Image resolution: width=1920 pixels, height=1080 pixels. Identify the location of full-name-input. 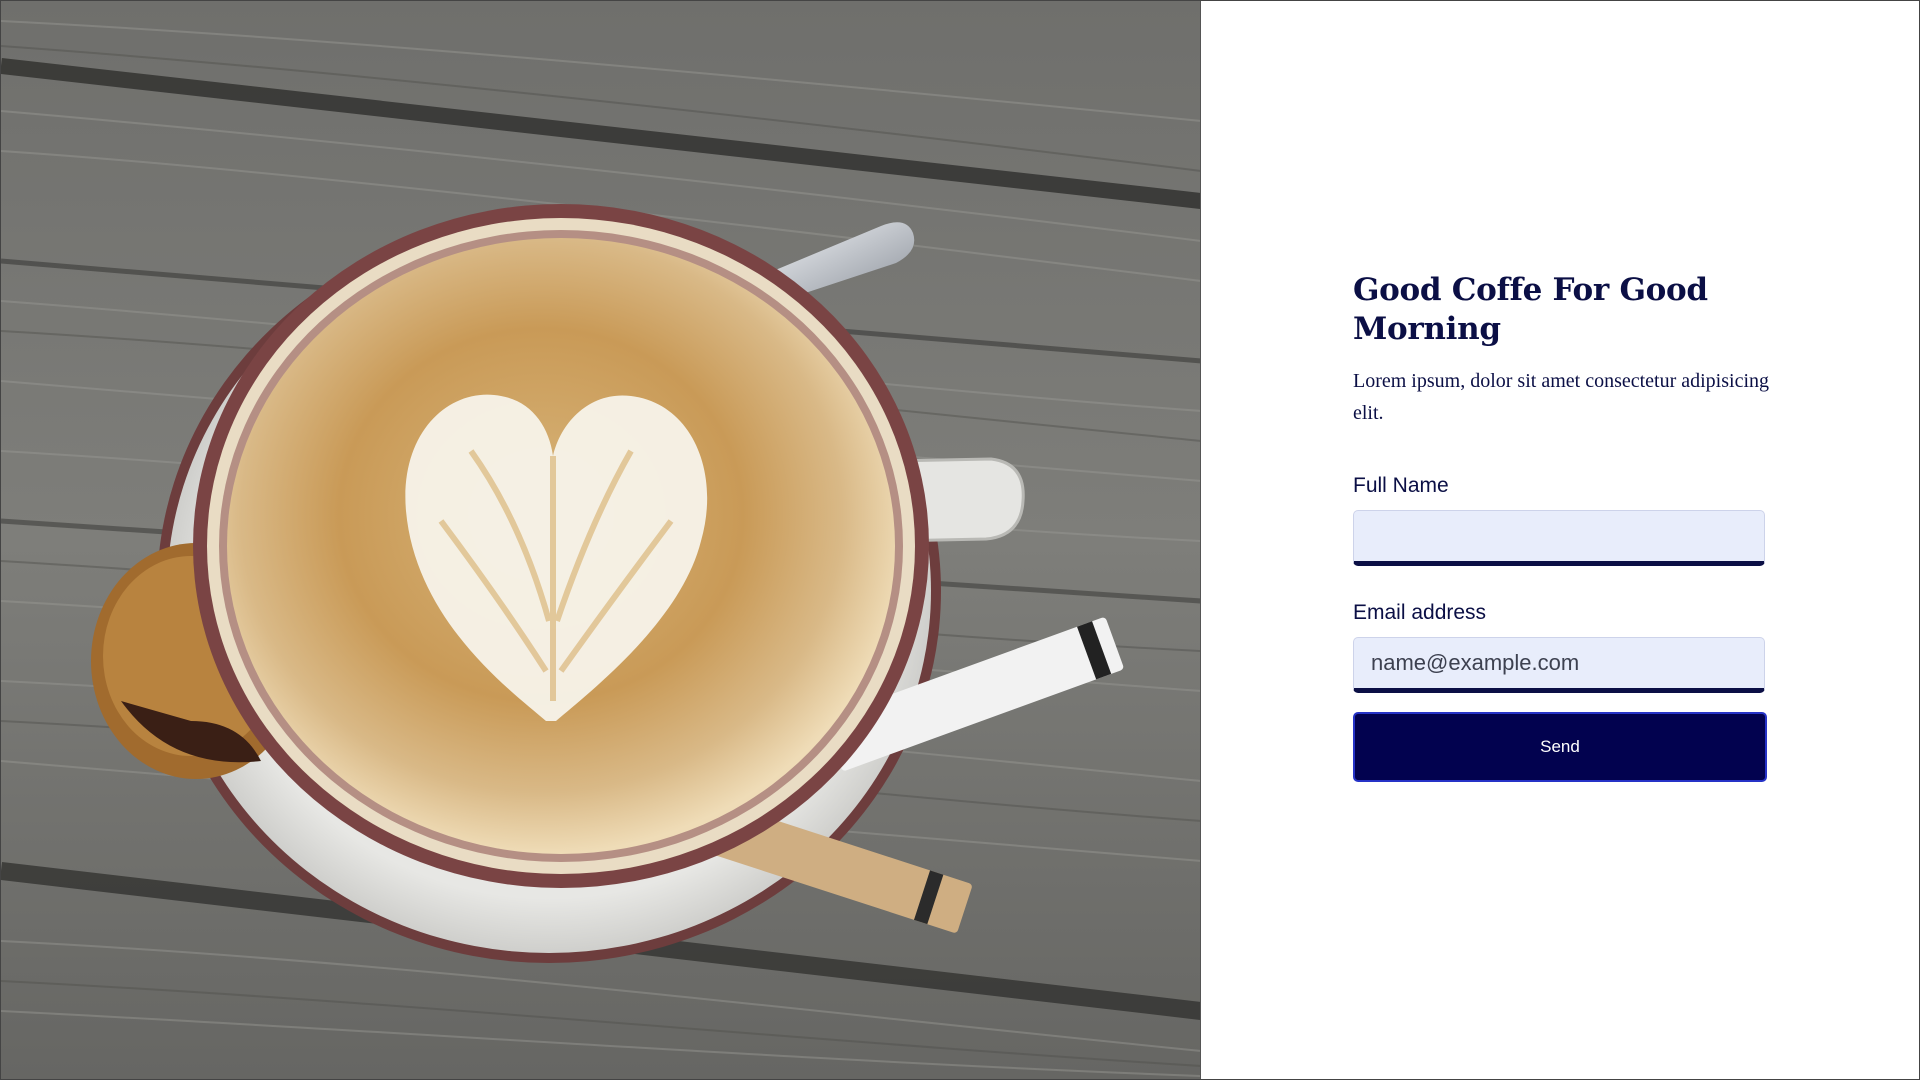
(1559, 538).